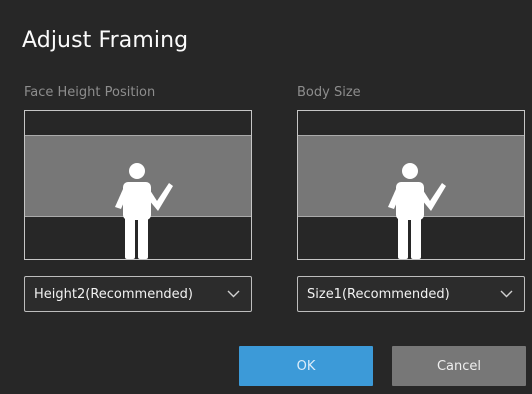 The height and width of the screenshot is (394, 532). What do you see at coordinates (90, 92) in the screenshot?
I see `face-height-label: Face Height Position` at bounding box center [90, 92].